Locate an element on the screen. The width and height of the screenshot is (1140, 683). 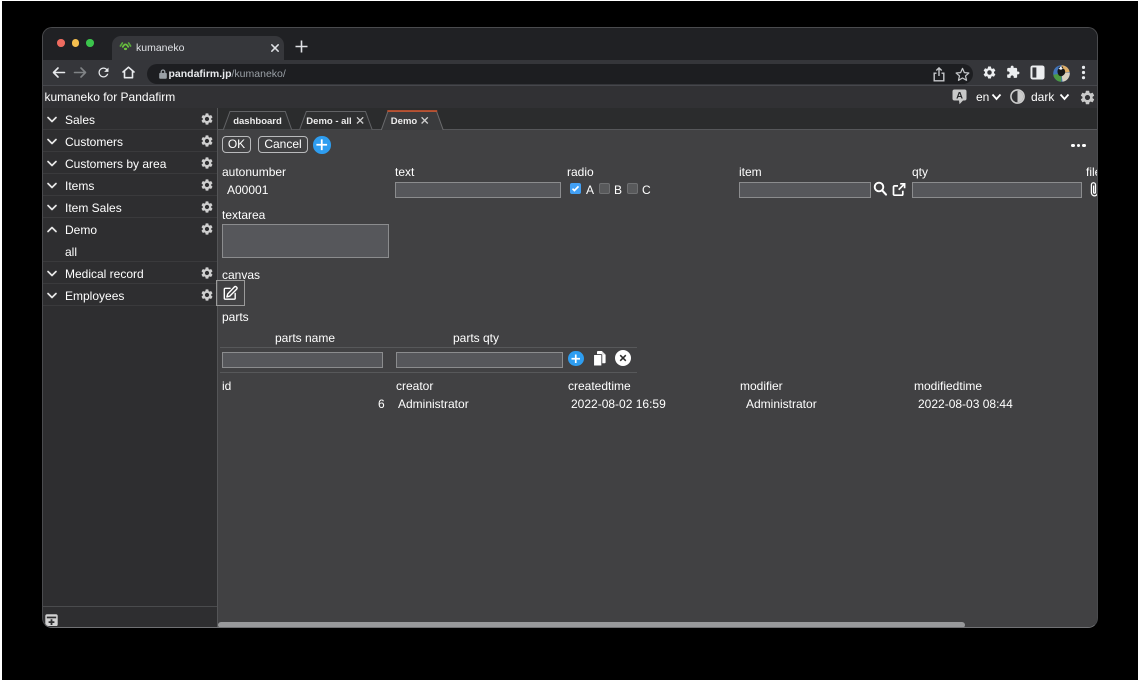
svg-text: Demo is located at coordinates (404, 121).